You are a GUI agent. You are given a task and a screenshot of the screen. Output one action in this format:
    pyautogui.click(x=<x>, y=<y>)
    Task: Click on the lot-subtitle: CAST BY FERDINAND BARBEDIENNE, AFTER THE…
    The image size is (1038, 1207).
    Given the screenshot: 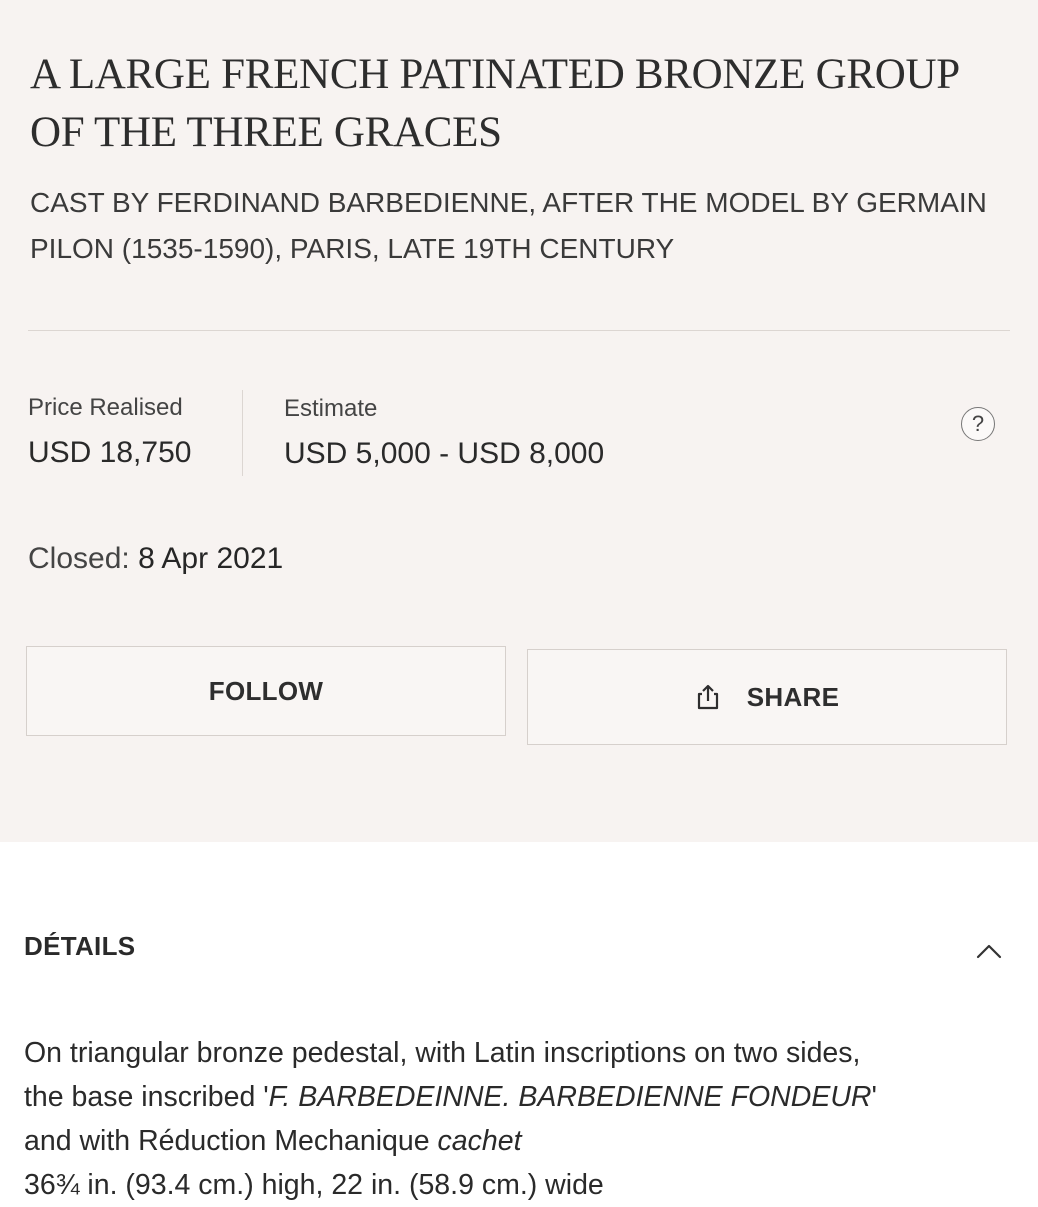 What is the action you would take?
    pyautogui.click(x=508, y=225)
    